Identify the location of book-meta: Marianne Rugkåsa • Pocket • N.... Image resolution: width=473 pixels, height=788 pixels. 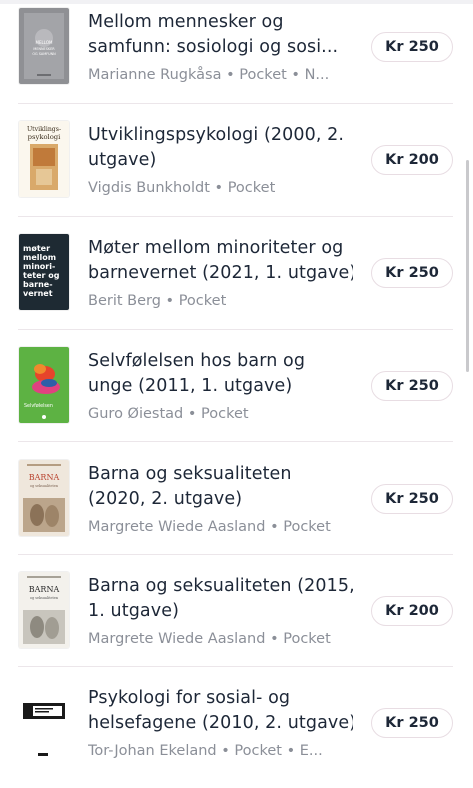
(209, 75).